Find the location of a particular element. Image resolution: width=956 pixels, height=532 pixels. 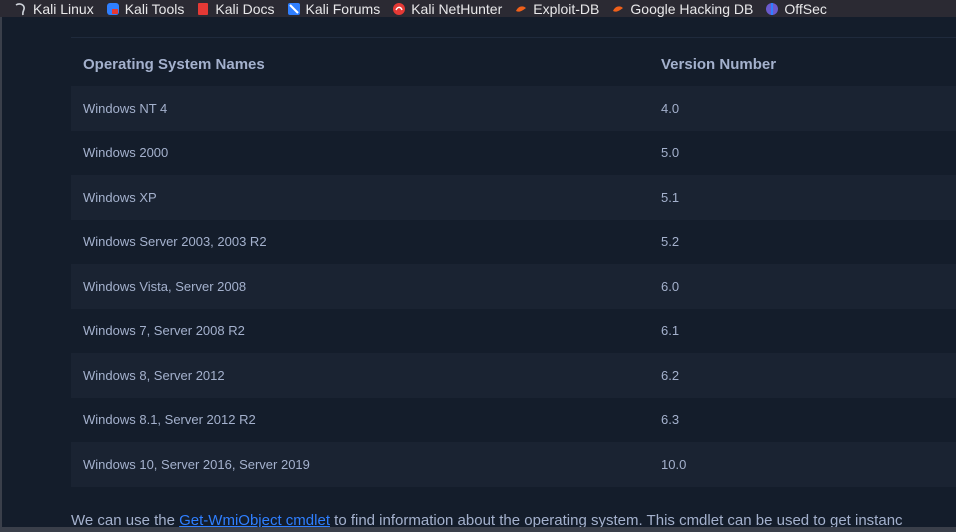

os-name-cell: Windows 7, Server 2008 R2 is located at coordinates (360, 330).